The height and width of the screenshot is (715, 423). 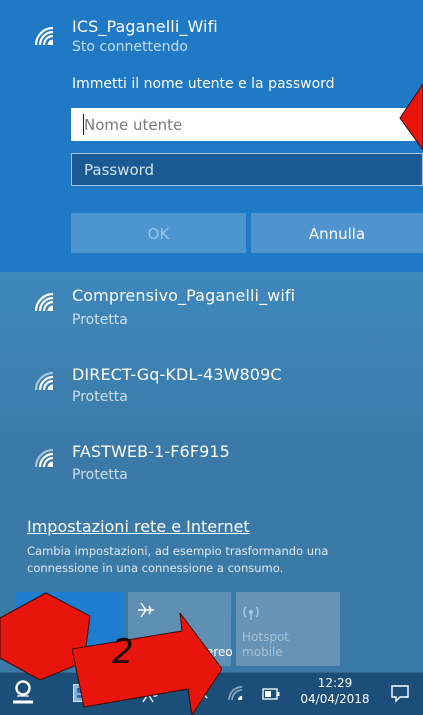 What do you see at coordinates (145, 26) in the screenshot?
I see `network-name: ICS_Paganelli_Wifi` at bounding box center [145, 26].